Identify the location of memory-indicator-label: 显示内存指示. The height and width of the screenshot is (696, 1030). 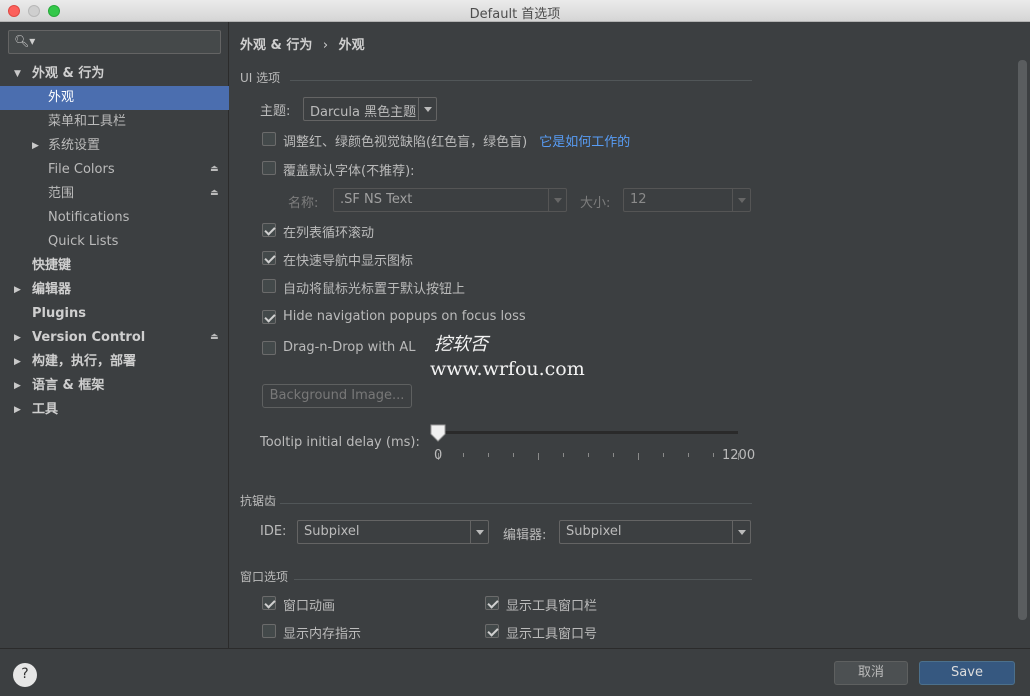
(322, 632).